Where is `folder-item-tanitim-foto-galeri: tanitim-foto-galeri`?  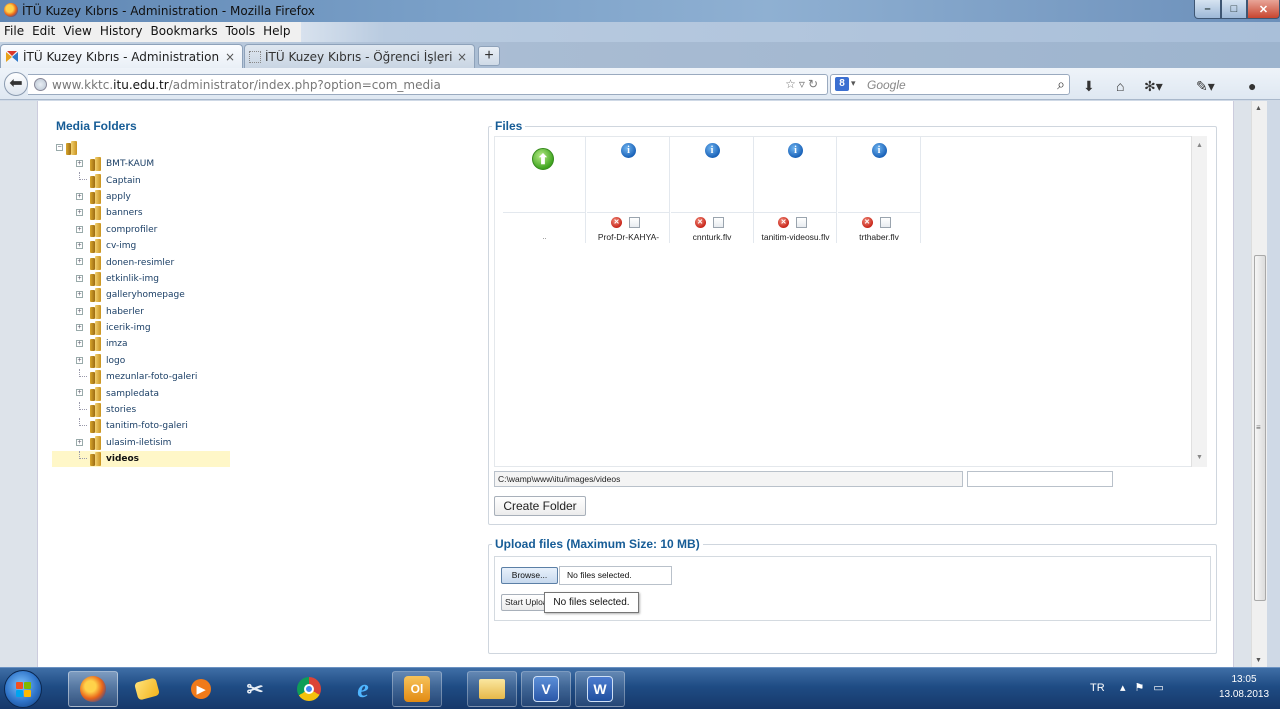
folder-item-tanitim-foto-galeri: tanitim-foto-galeri is located at coordinates (142, 426).